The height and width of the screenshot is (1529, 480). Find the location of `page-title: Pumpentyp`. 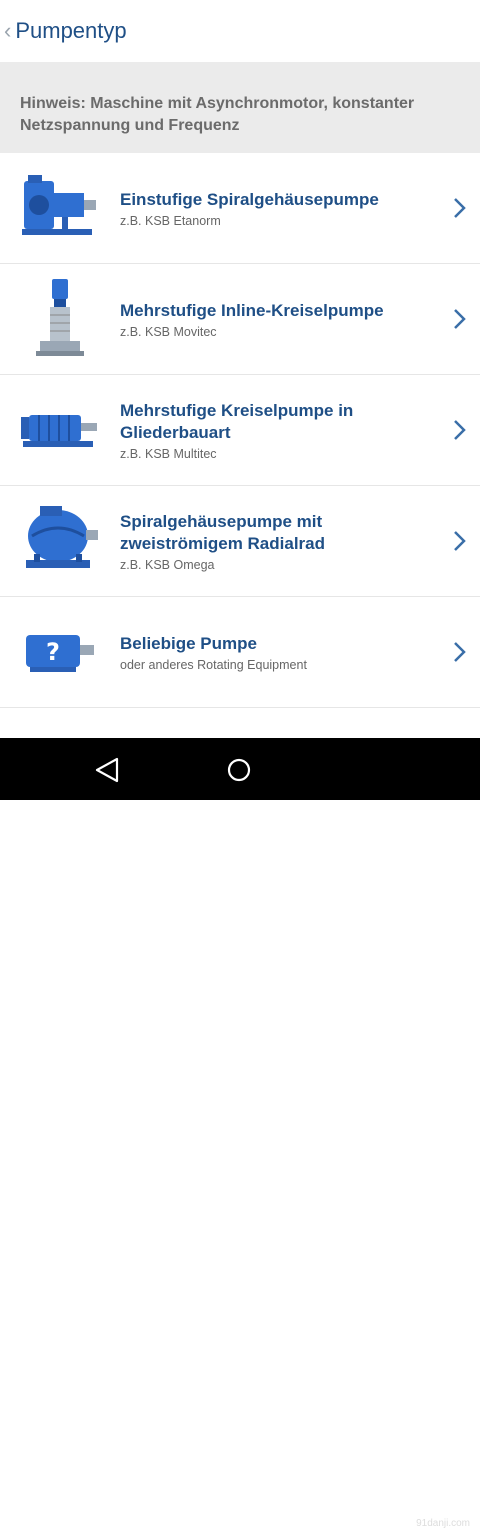

page-title: Pumpentyp is located at coordinates (71, 30).